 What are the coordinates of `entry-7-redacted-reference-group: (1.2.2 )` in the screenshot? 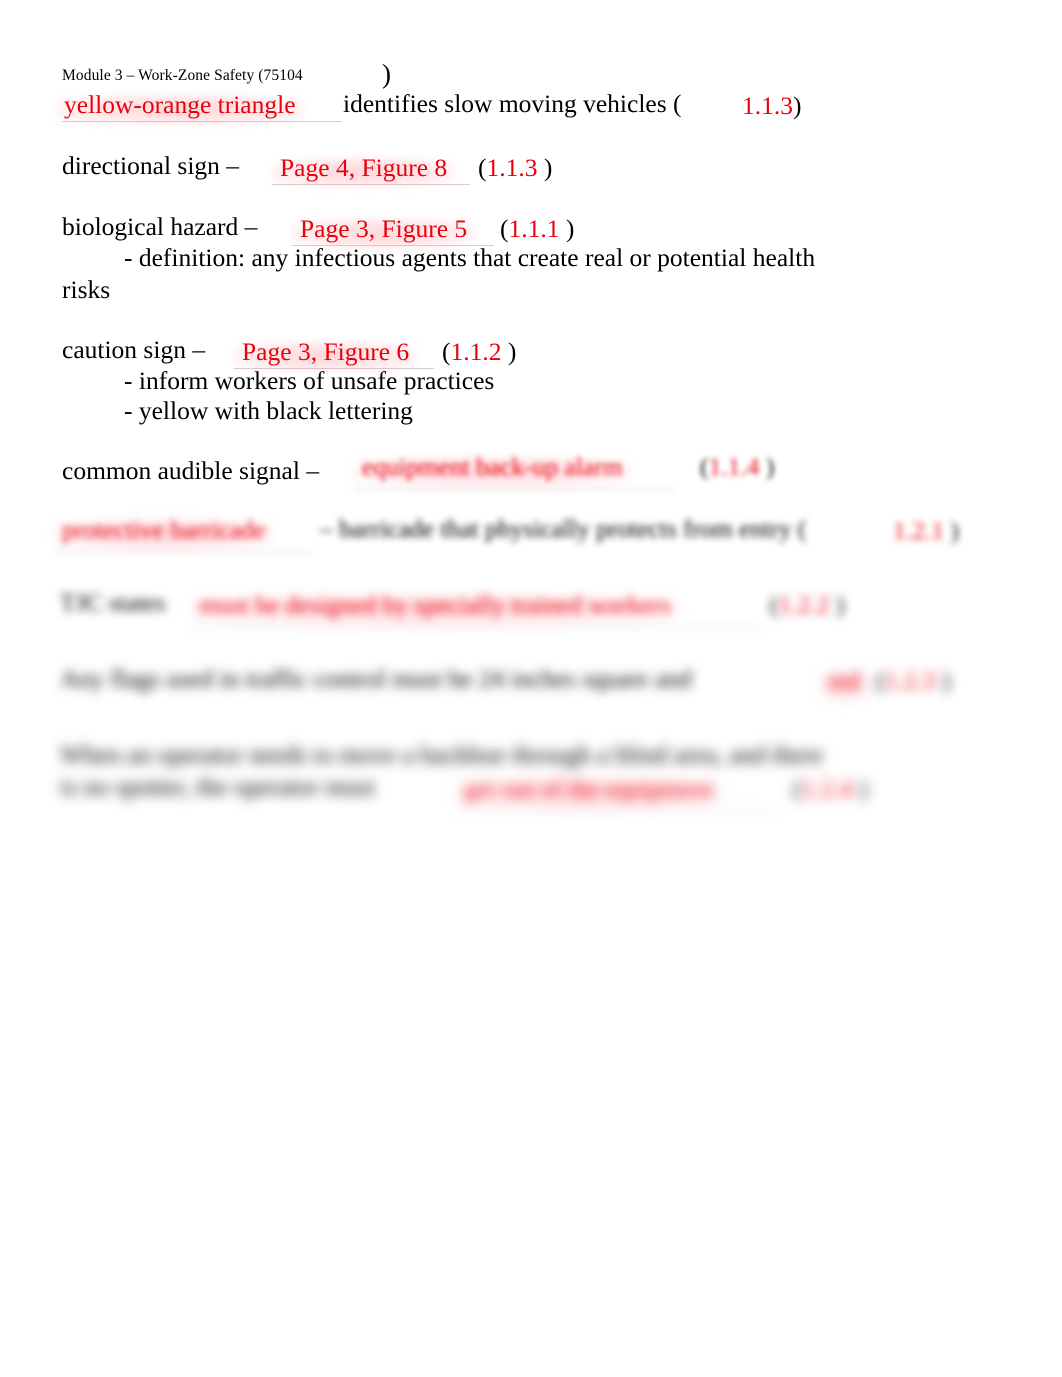 It's located at (807, 605).